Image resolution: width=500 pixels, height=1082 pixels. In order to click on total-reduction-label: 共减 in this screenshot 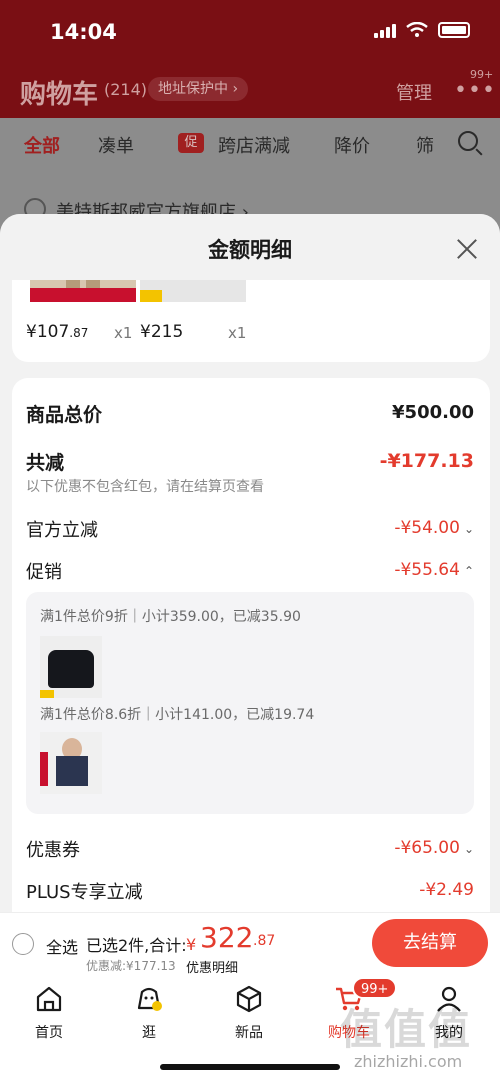, I will do `click(45, 463)`.